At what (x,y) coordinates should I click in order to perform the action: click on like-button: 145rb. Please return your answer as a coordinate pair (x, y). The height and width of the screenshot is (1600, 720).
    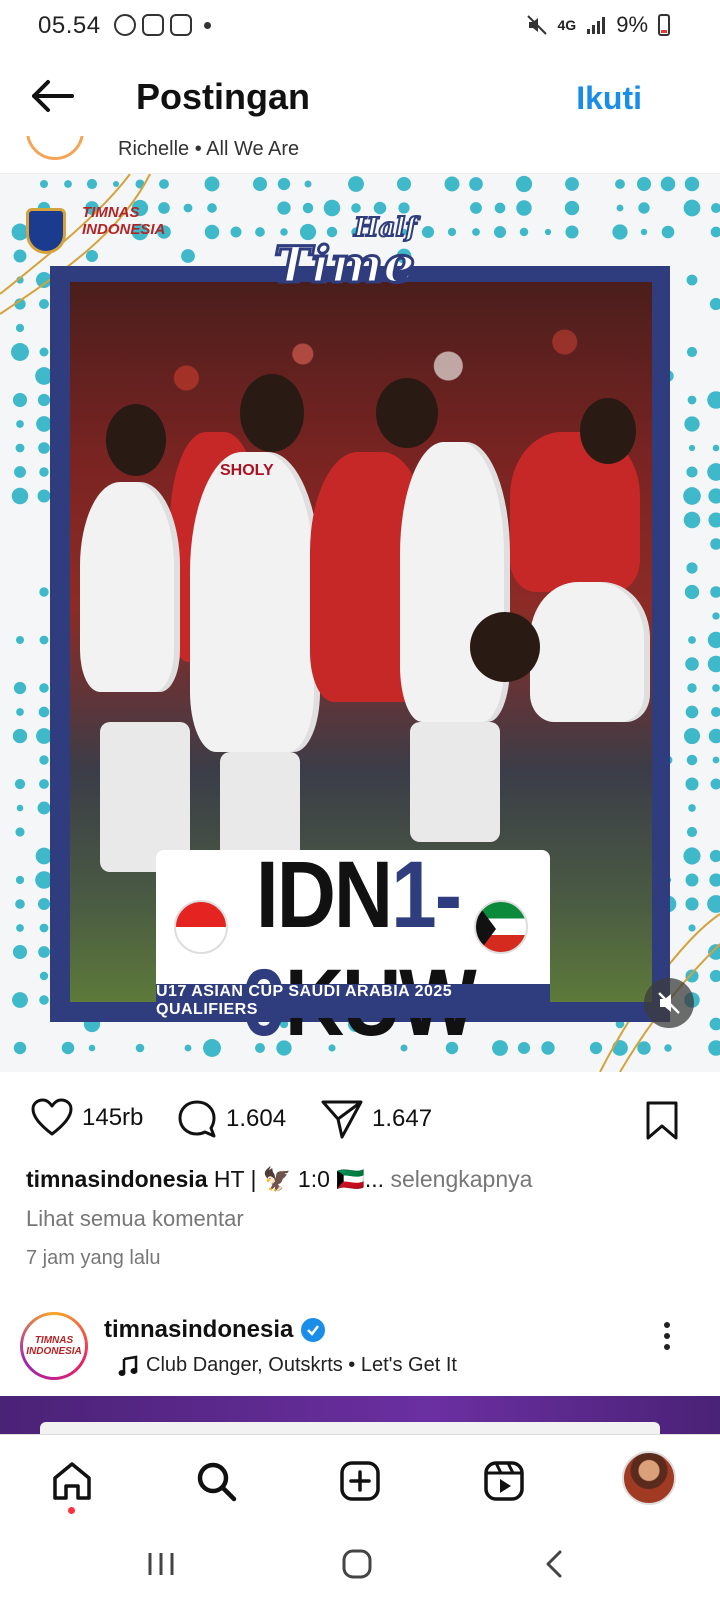
    Looking at the image, I should click on (86, 1118).